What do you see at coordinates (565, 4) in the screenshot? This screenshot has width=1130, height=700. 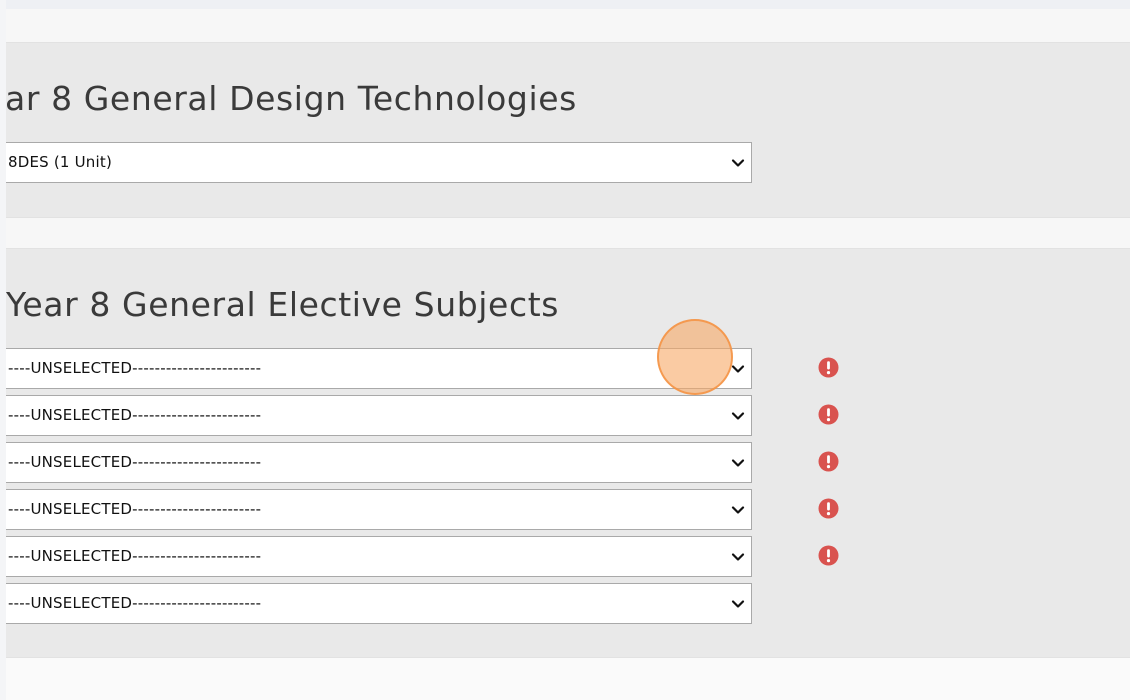 I see `top-strip` at bounding box center [565, 4].